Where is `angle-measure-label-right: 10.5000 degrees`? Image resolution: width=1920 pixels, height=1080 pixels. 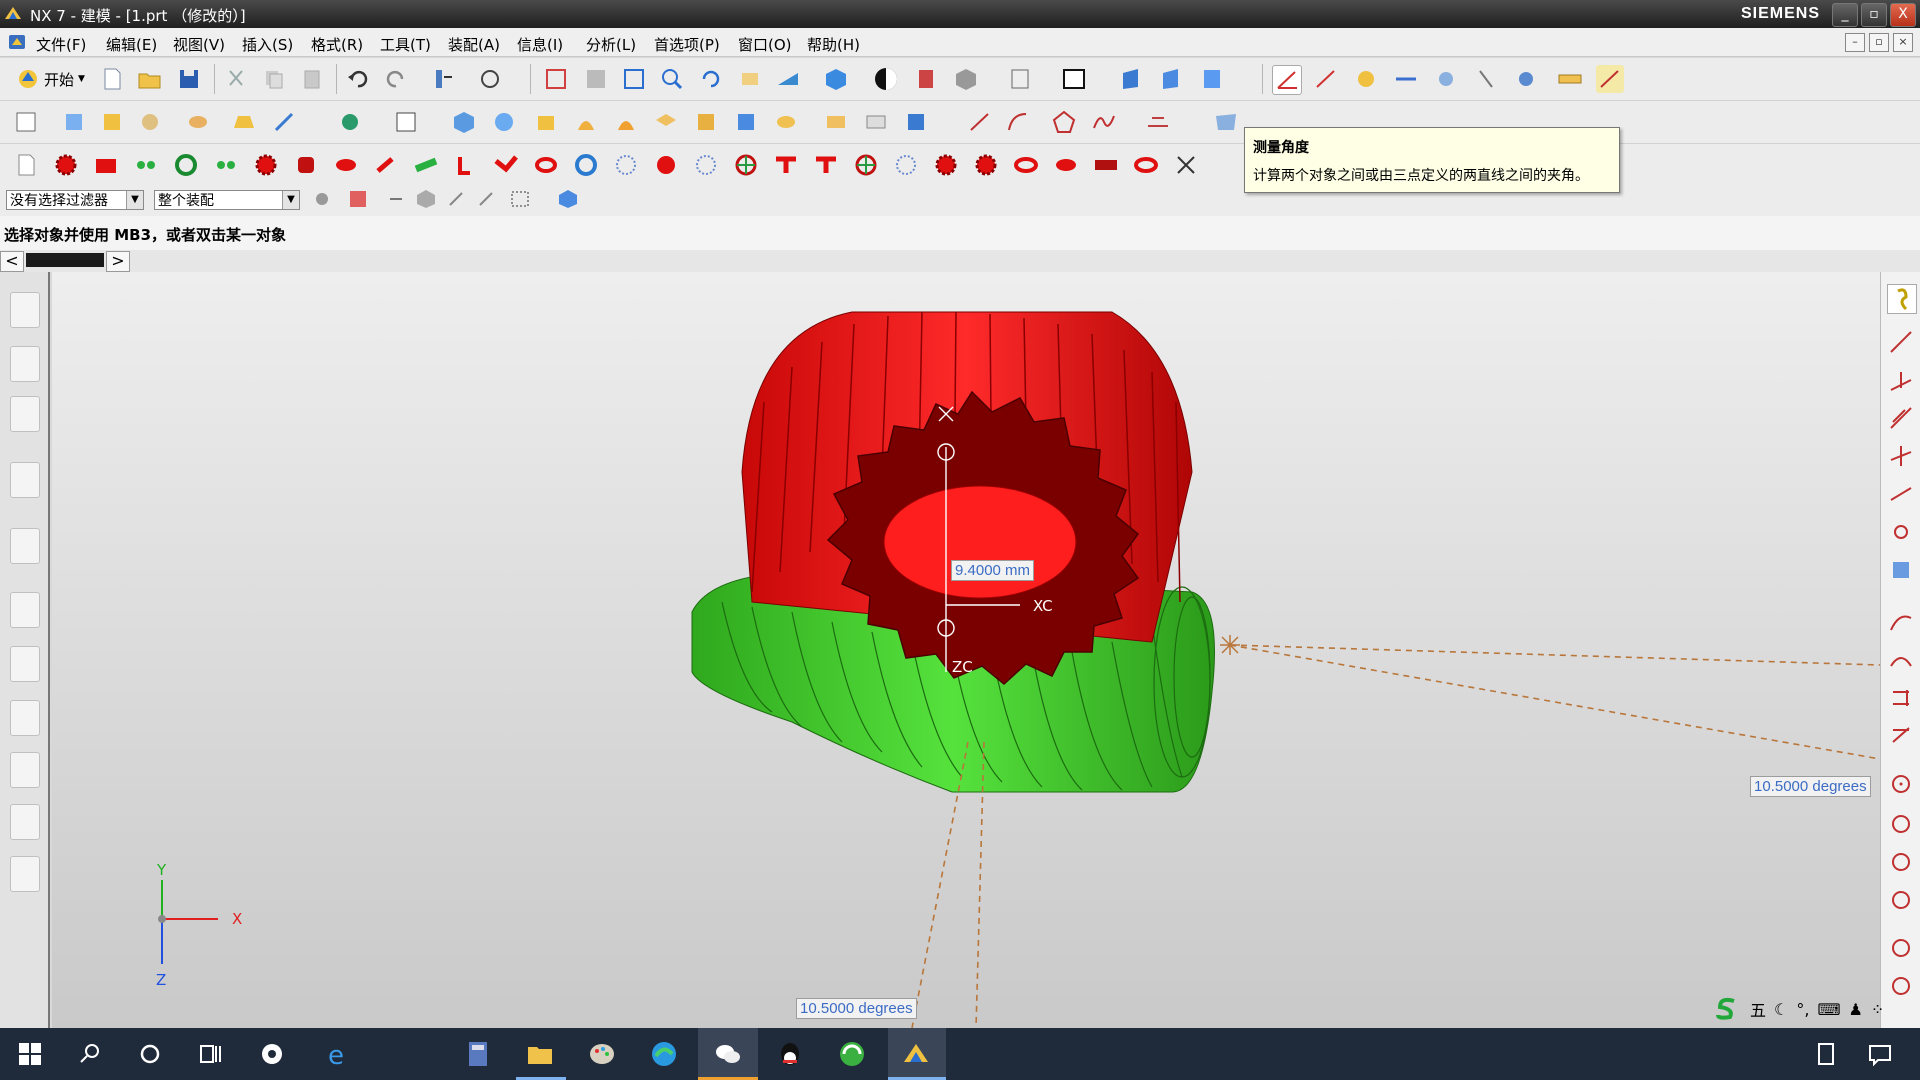 angle-measure-label-right: 10.5000 degrees is located at coordinates (1810, 786).